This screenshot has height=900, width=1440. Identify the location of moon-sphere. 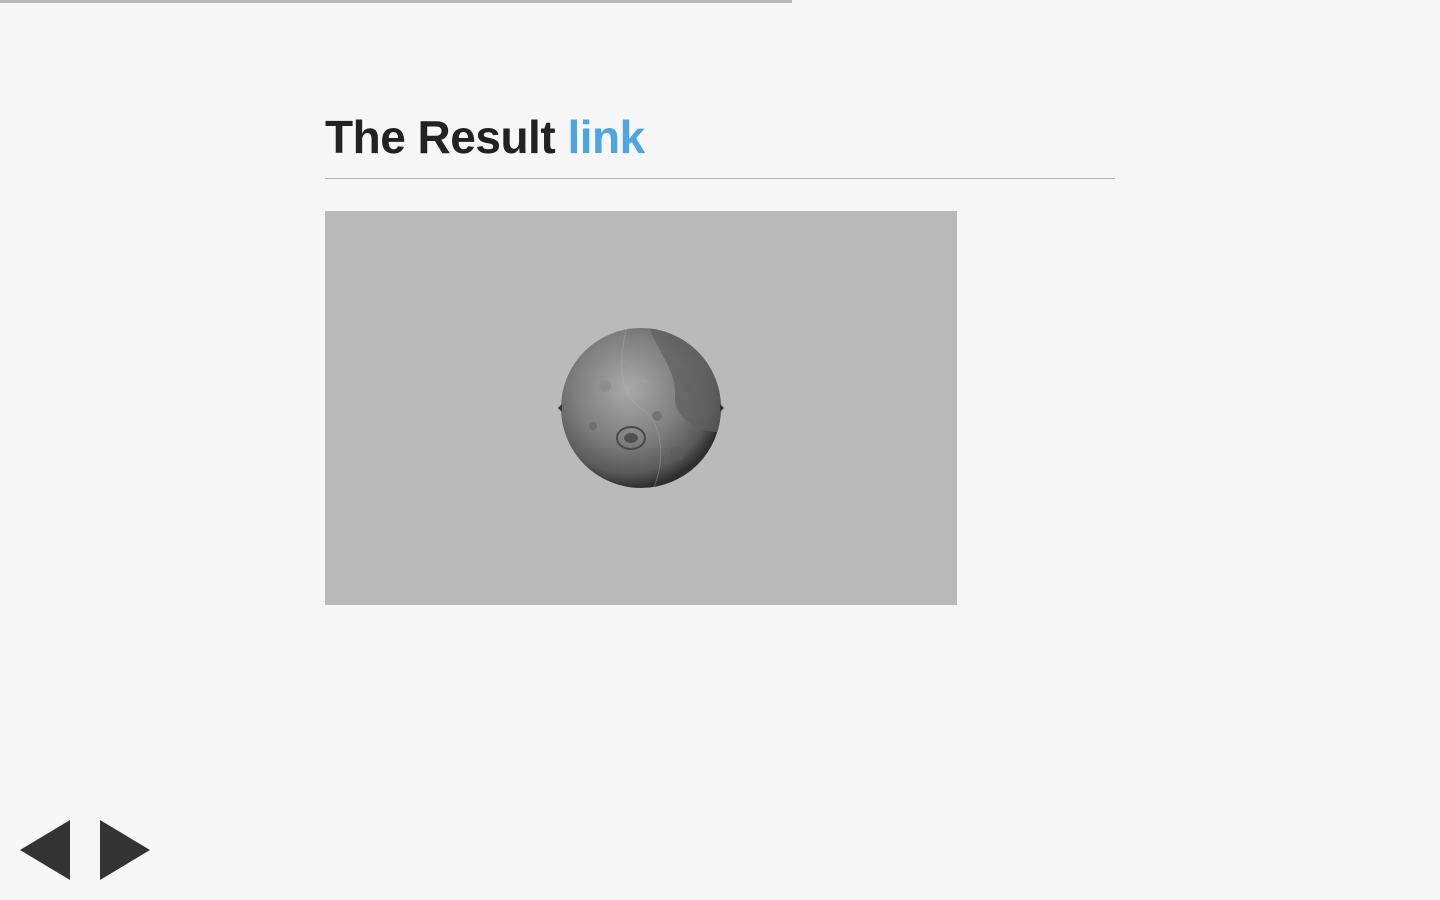
(641, 408).